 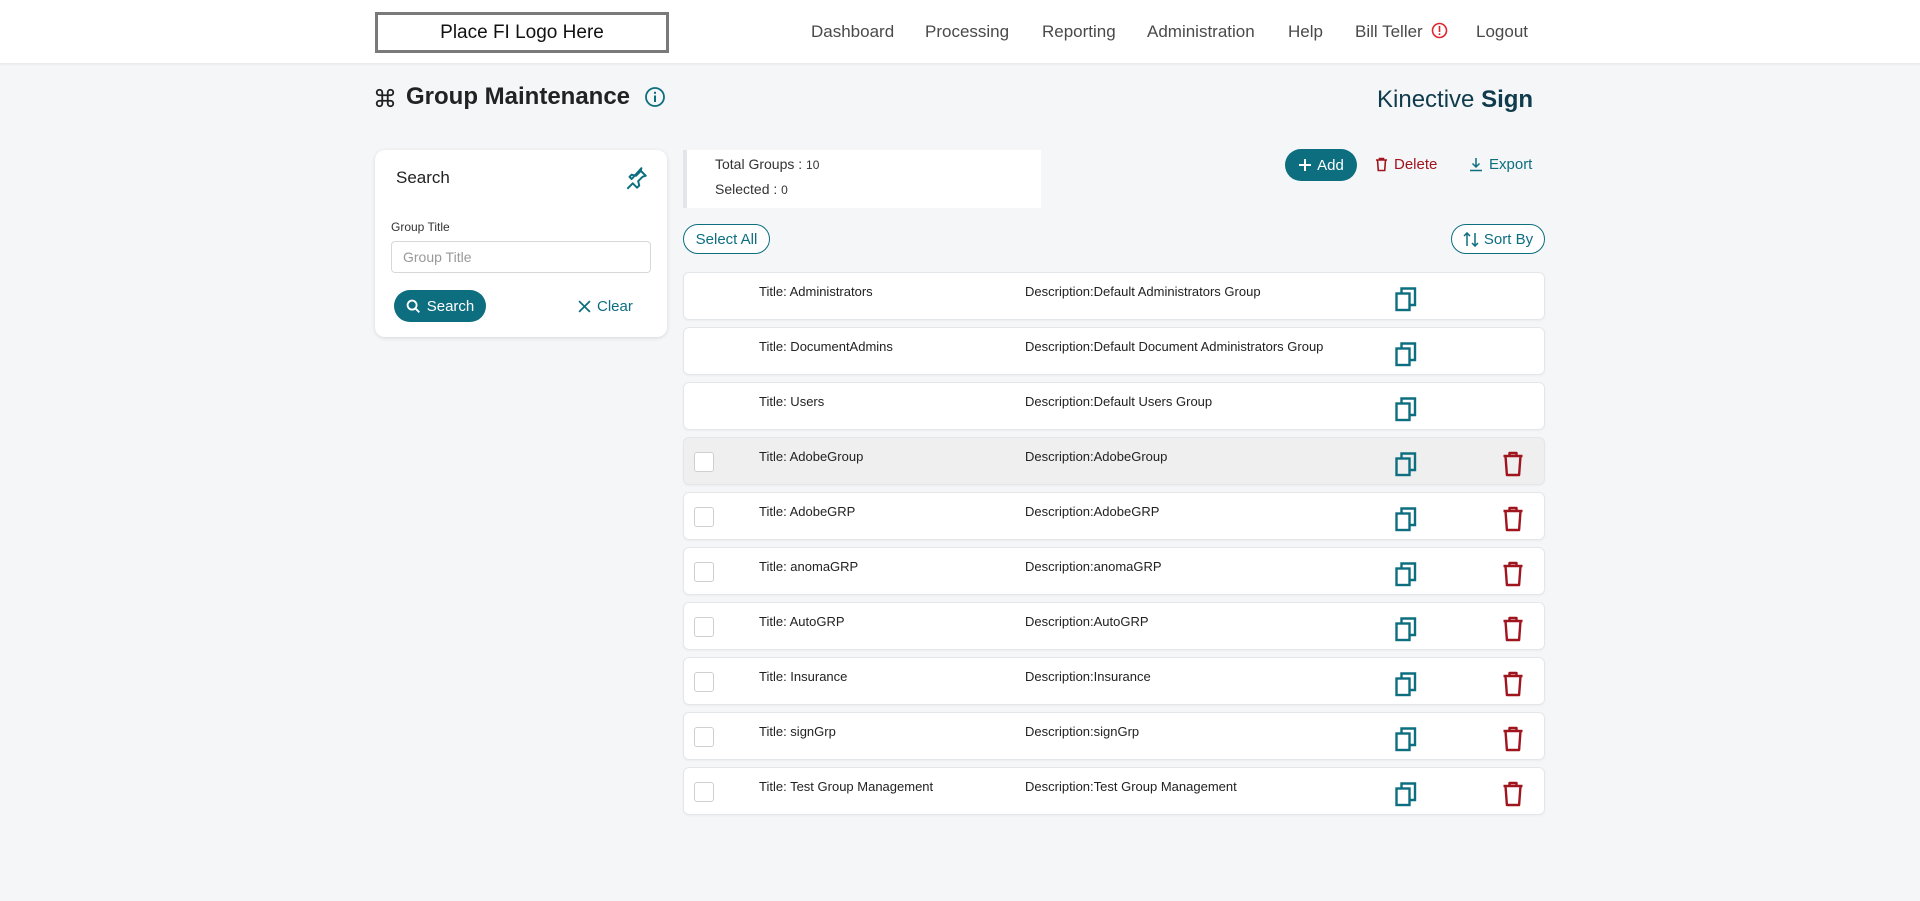 I want to click on nav-dashboard: Dashboard, so click(x=852, y=32).